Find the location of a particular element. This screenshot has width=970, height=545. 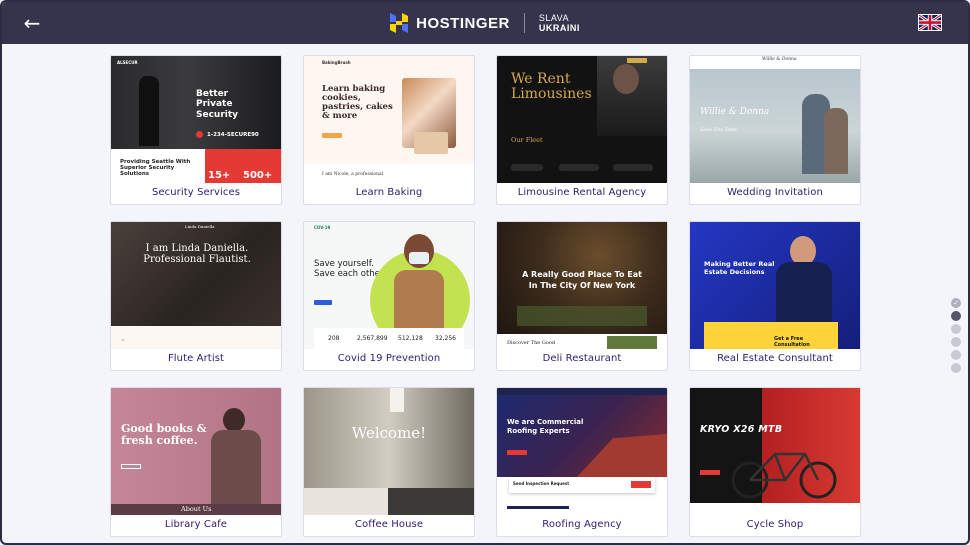

preview-nav: Linda Daniella is located at coordinates (200, 226).